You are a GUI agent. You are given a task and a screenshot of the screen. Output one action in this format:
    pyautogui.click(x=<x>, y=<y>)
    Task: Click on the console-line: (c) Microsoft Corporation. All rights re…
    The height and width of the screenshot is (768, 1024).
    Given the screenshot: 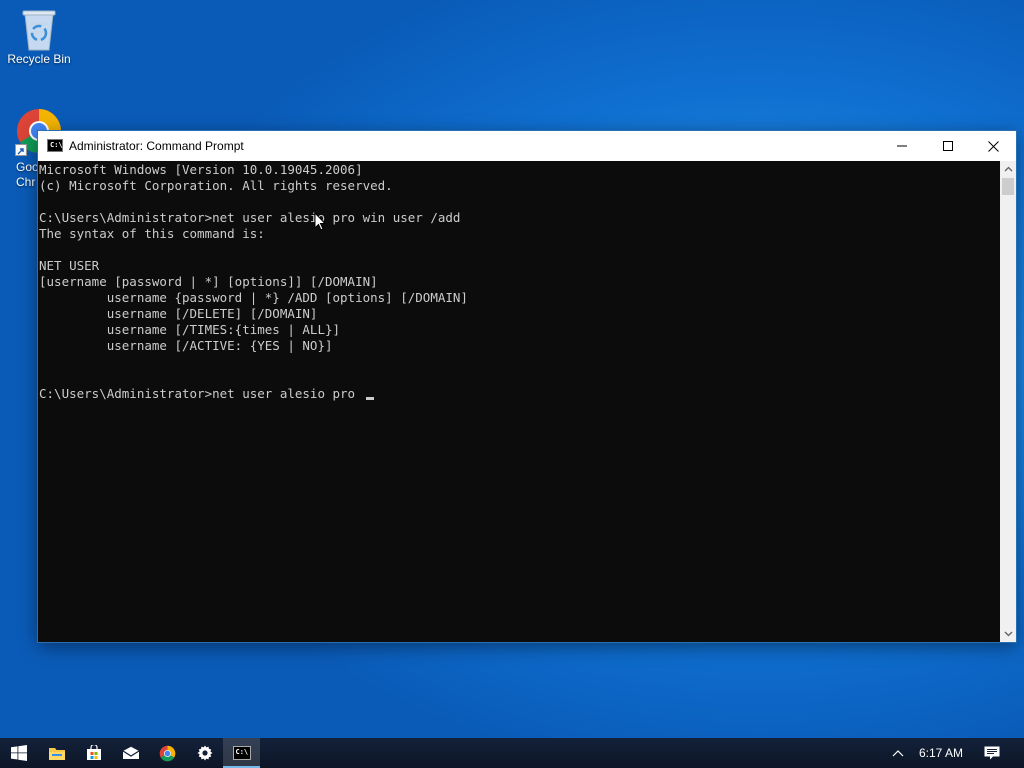 What is the action you would take?
    pyautogui.click(x=216, y=185)
    